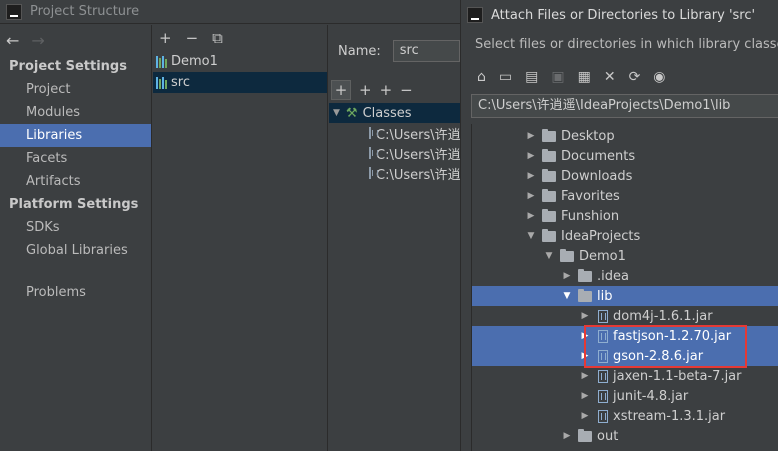 Image resolution: width=778 pixels, height=451 pixels. Describe the element at coordinates (625, 436) in the screenshot. I see `tree-folder-row: ▶ out` at that location.